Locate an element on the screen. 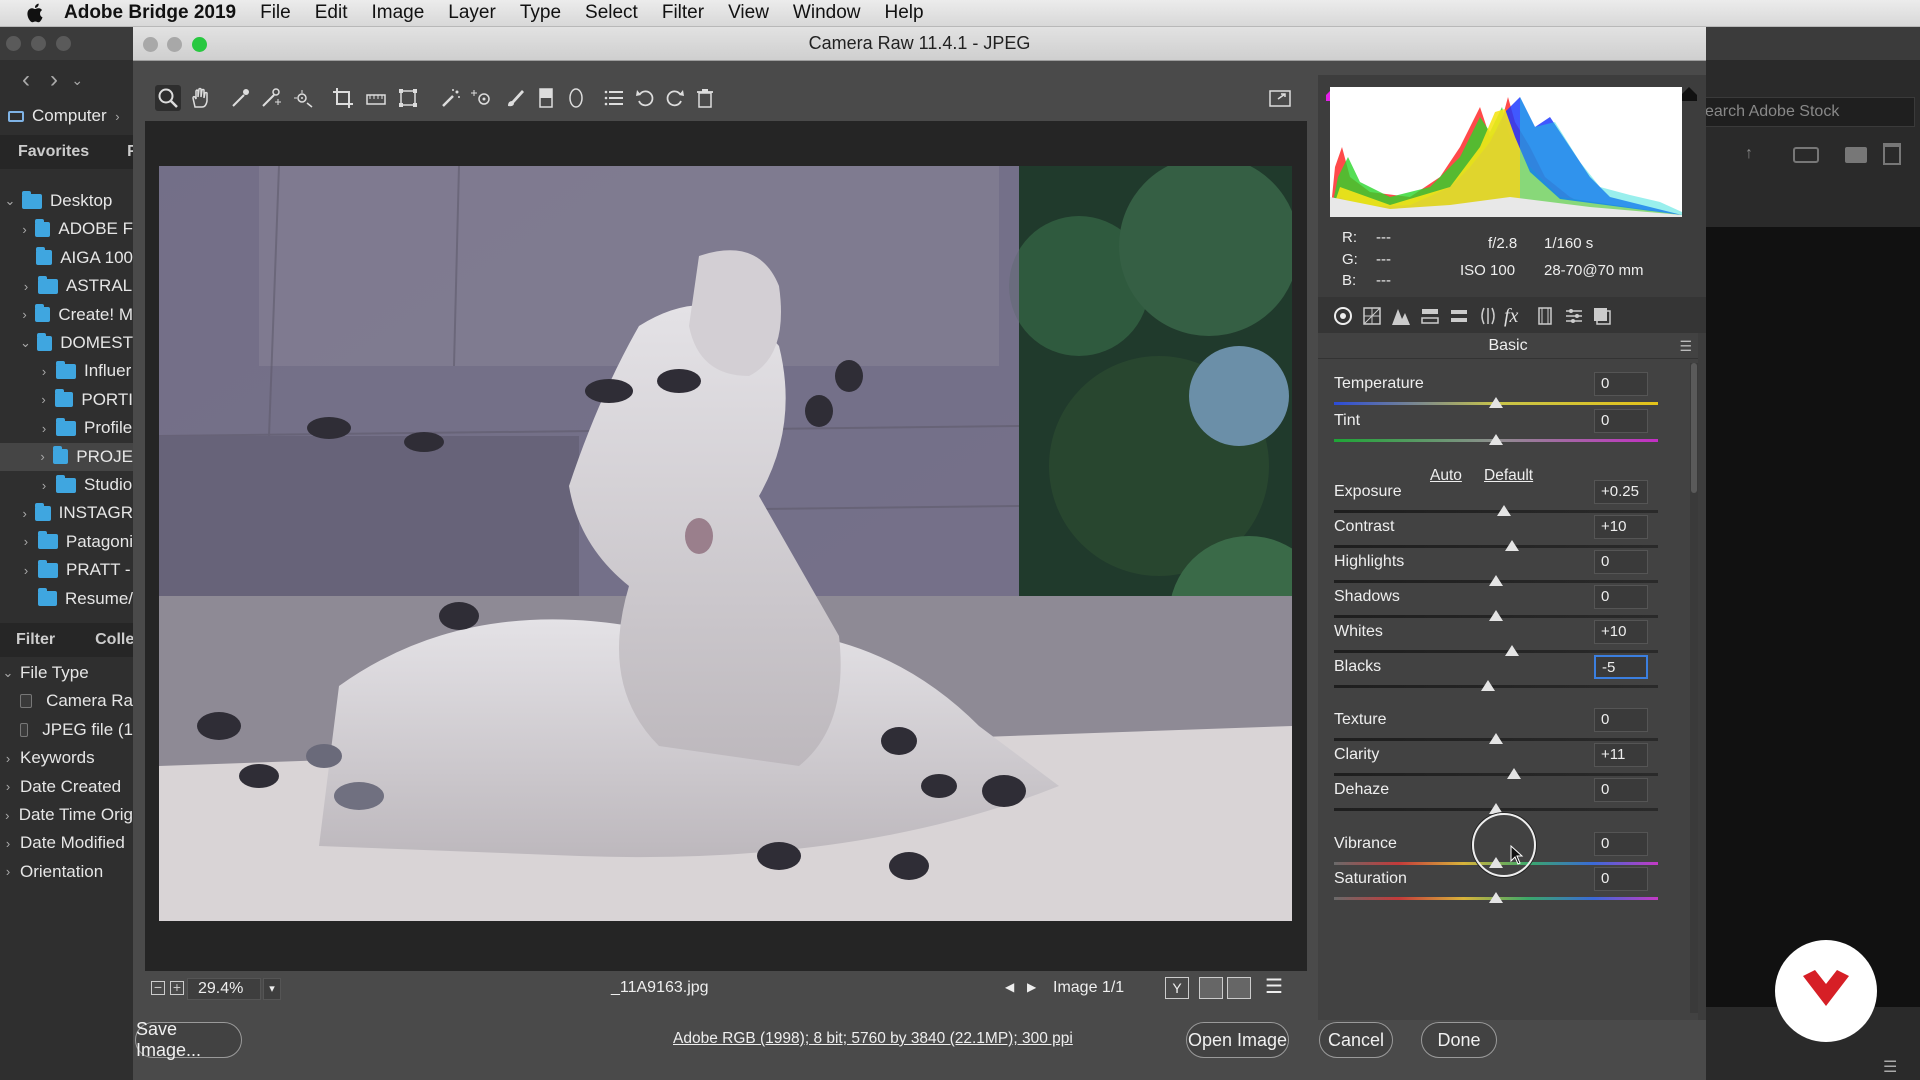 This screenshot has height=1080, width=1920. straighten-tool-icon is located at coordinates (376, 98).